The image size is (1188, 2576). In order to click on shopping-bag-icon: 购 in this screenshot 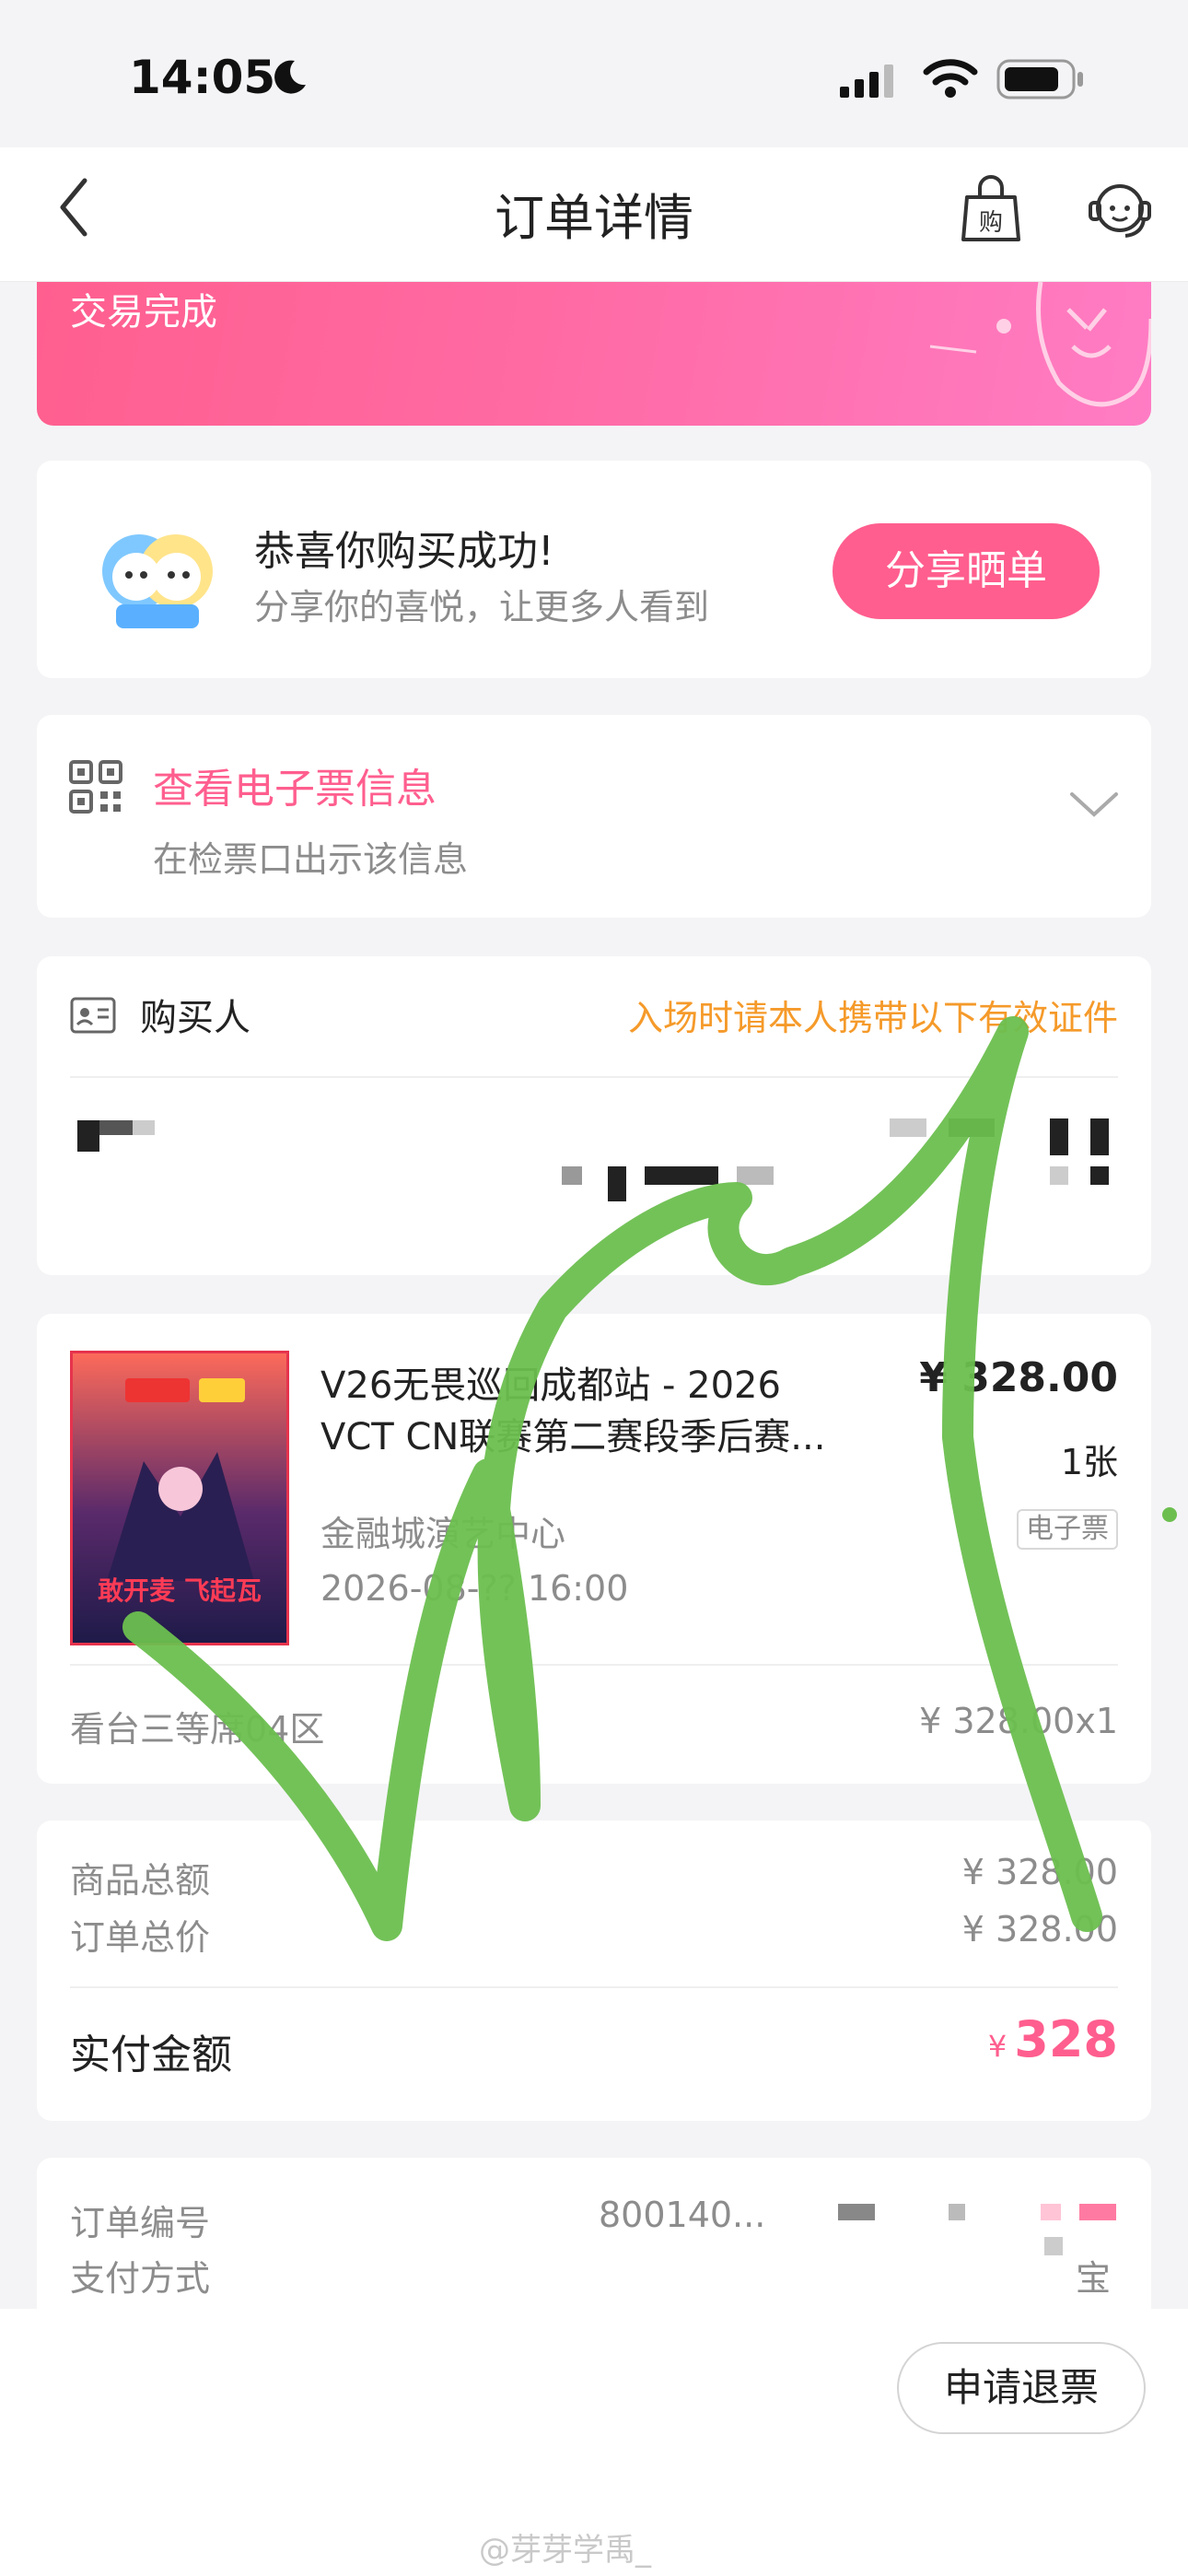, I will do `click(991, 210)`.